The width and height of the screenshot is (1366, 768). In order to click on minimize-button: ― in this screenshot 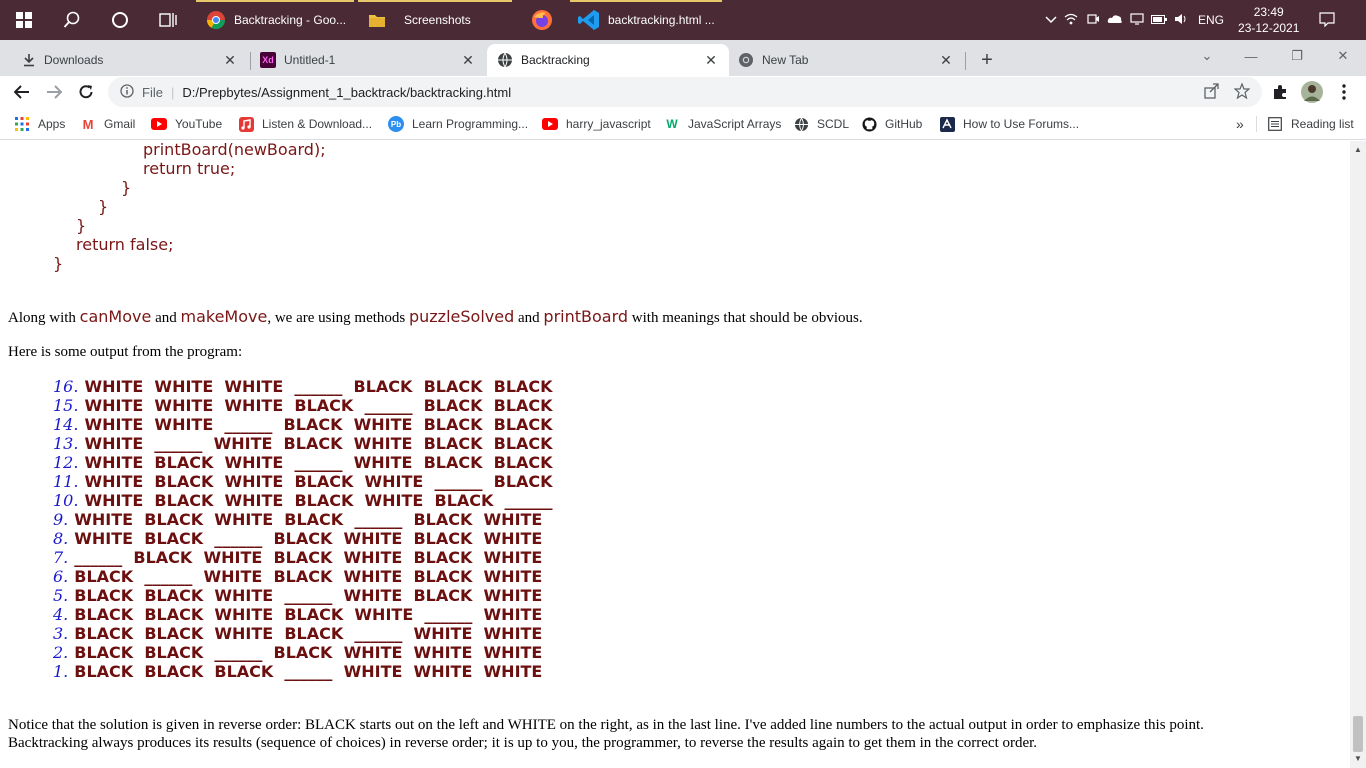, I will do `click(1251, 56)`.